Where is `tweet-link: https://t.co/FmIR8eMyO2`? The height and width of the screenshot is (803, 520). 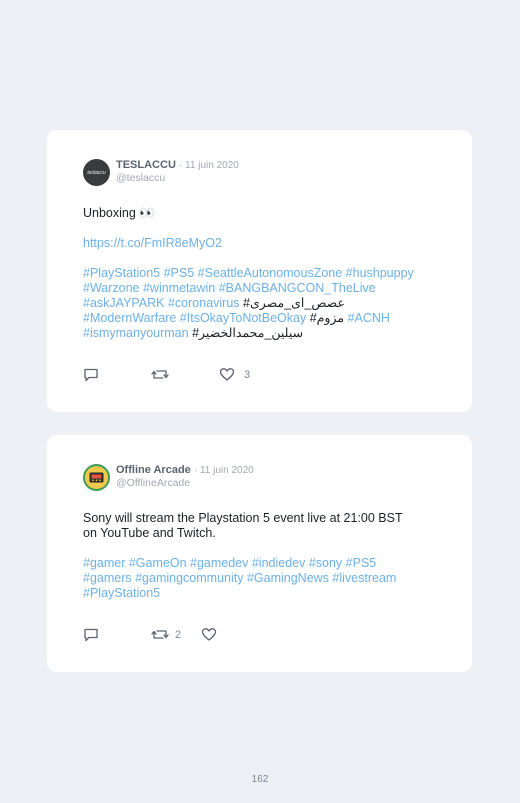
tweet-link: https://t.co/FmIR8eMyO2 is located at coordinates (263, 243).